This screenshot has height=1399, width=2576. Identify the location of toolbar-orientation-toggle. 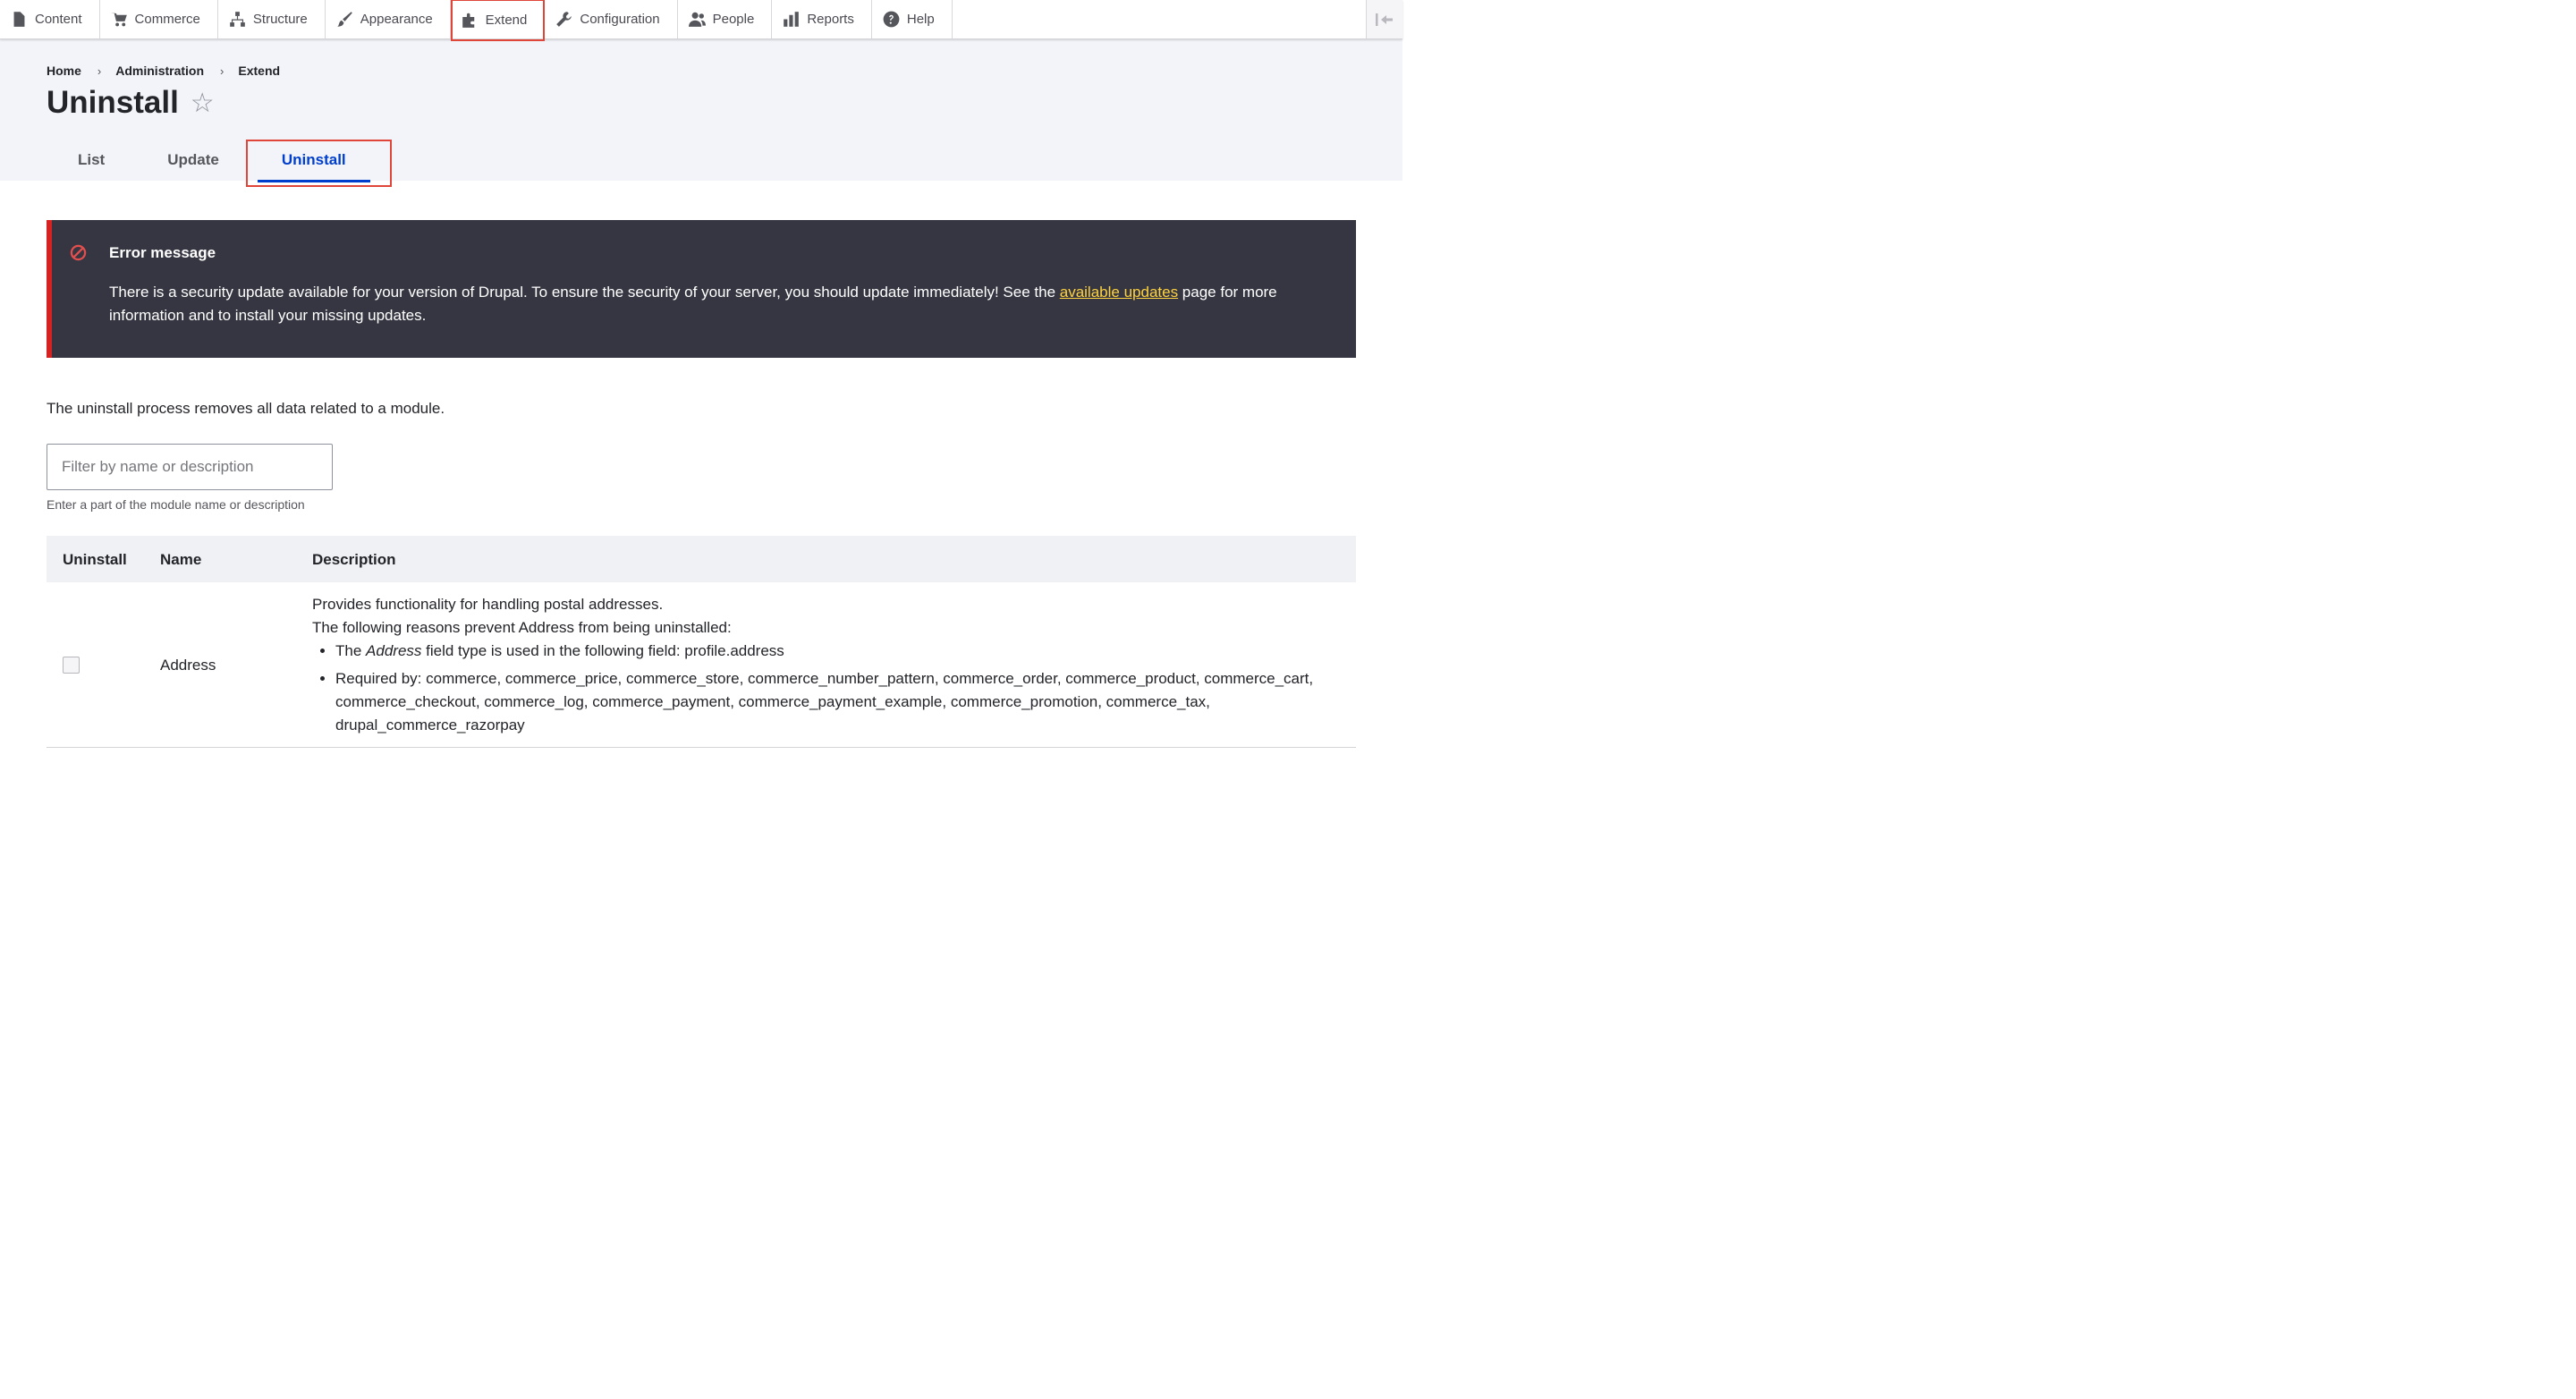
(1384, 19).